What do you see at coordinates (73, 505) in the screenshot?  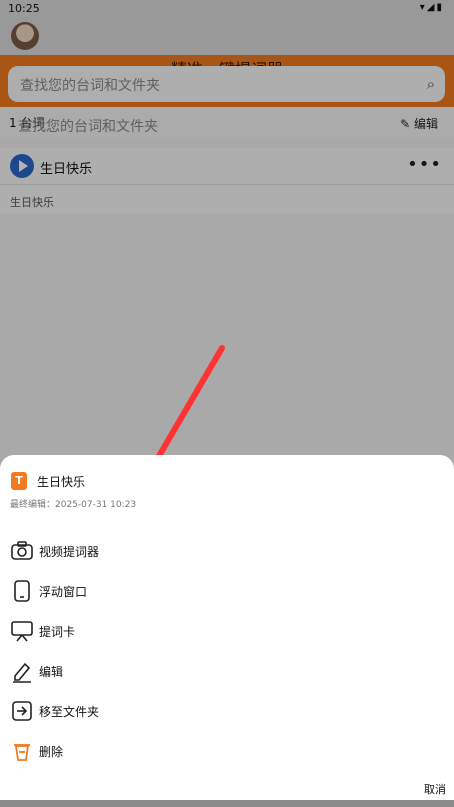 I see `last-edited: 最终编辑：2025-07-31 10:23` at bounding box center [73, 505].